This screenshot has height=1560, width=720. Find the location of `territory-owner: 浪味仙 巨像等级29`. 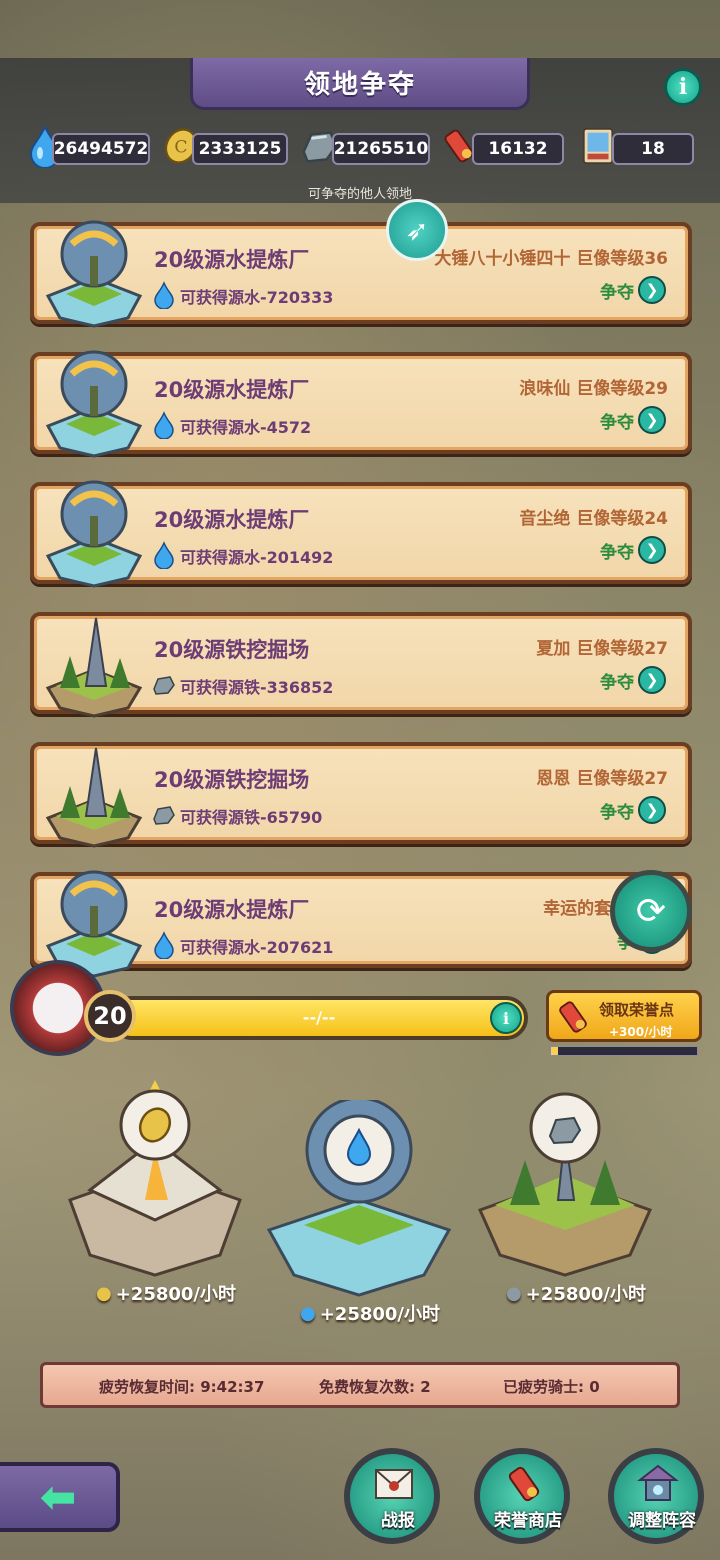

territory-owner: 浪味仙 巨像等级29 is located at coordinates (593, 389).